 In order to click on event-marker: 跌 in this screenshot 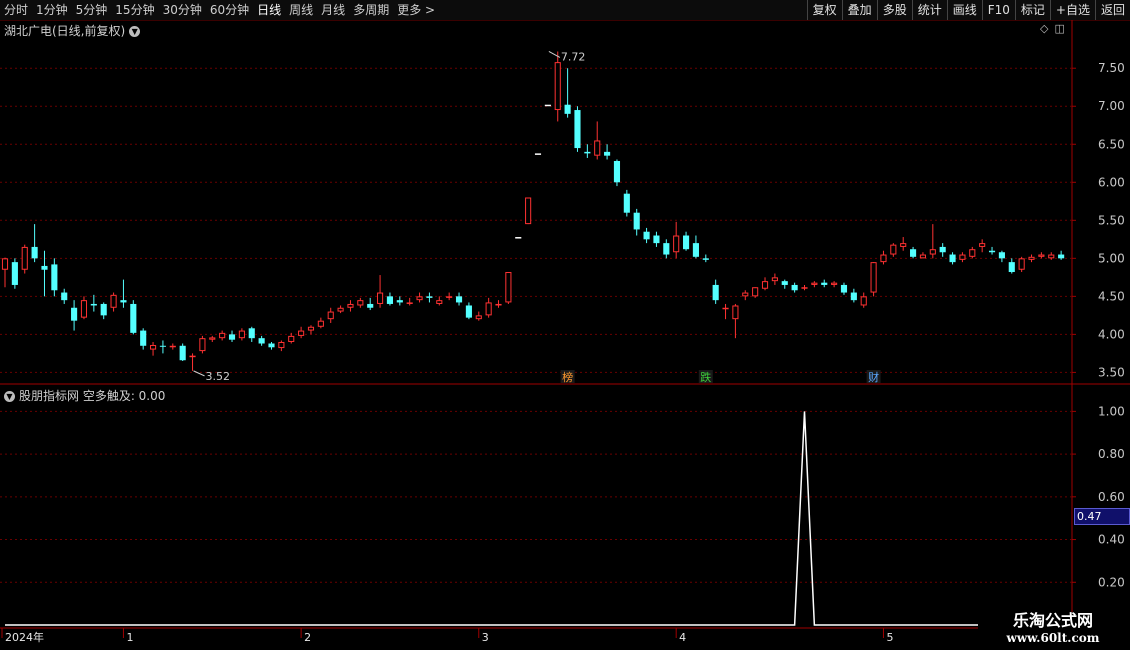, I will do `click(705, 377)`.